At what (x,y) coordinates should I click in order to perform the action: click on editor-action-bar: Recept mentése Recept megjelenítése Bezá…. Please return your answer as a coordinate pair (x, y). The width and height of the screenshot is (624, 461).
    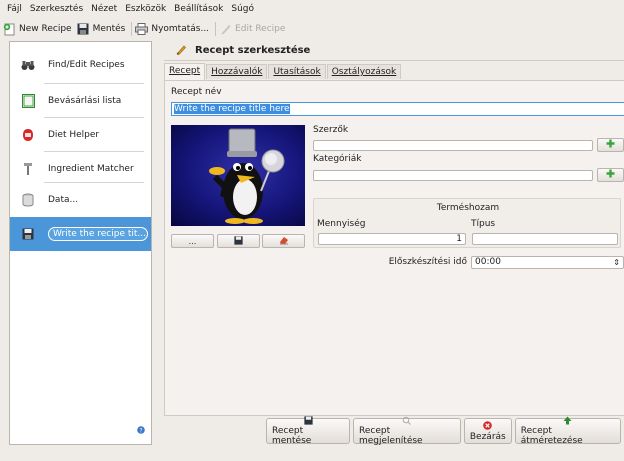
    Looking at the image, I should click on (445, 431).